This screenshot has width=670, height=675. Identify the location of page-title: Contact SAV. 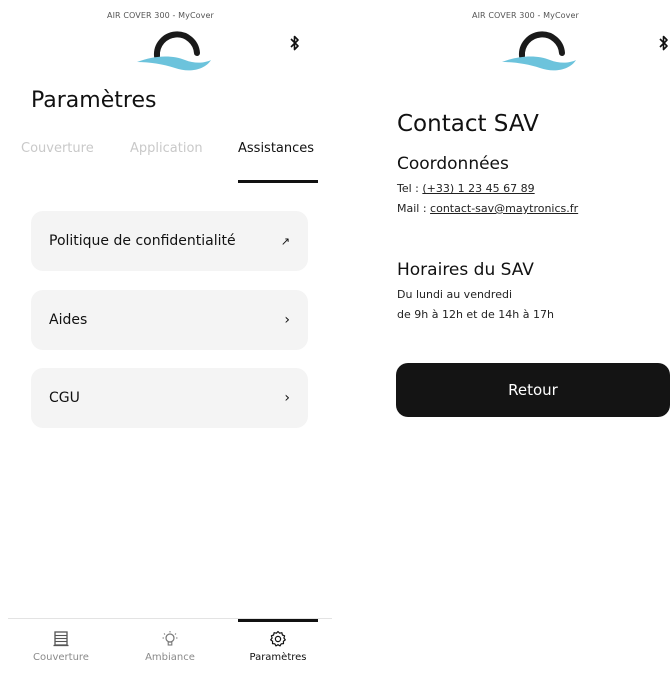
(468, 124).